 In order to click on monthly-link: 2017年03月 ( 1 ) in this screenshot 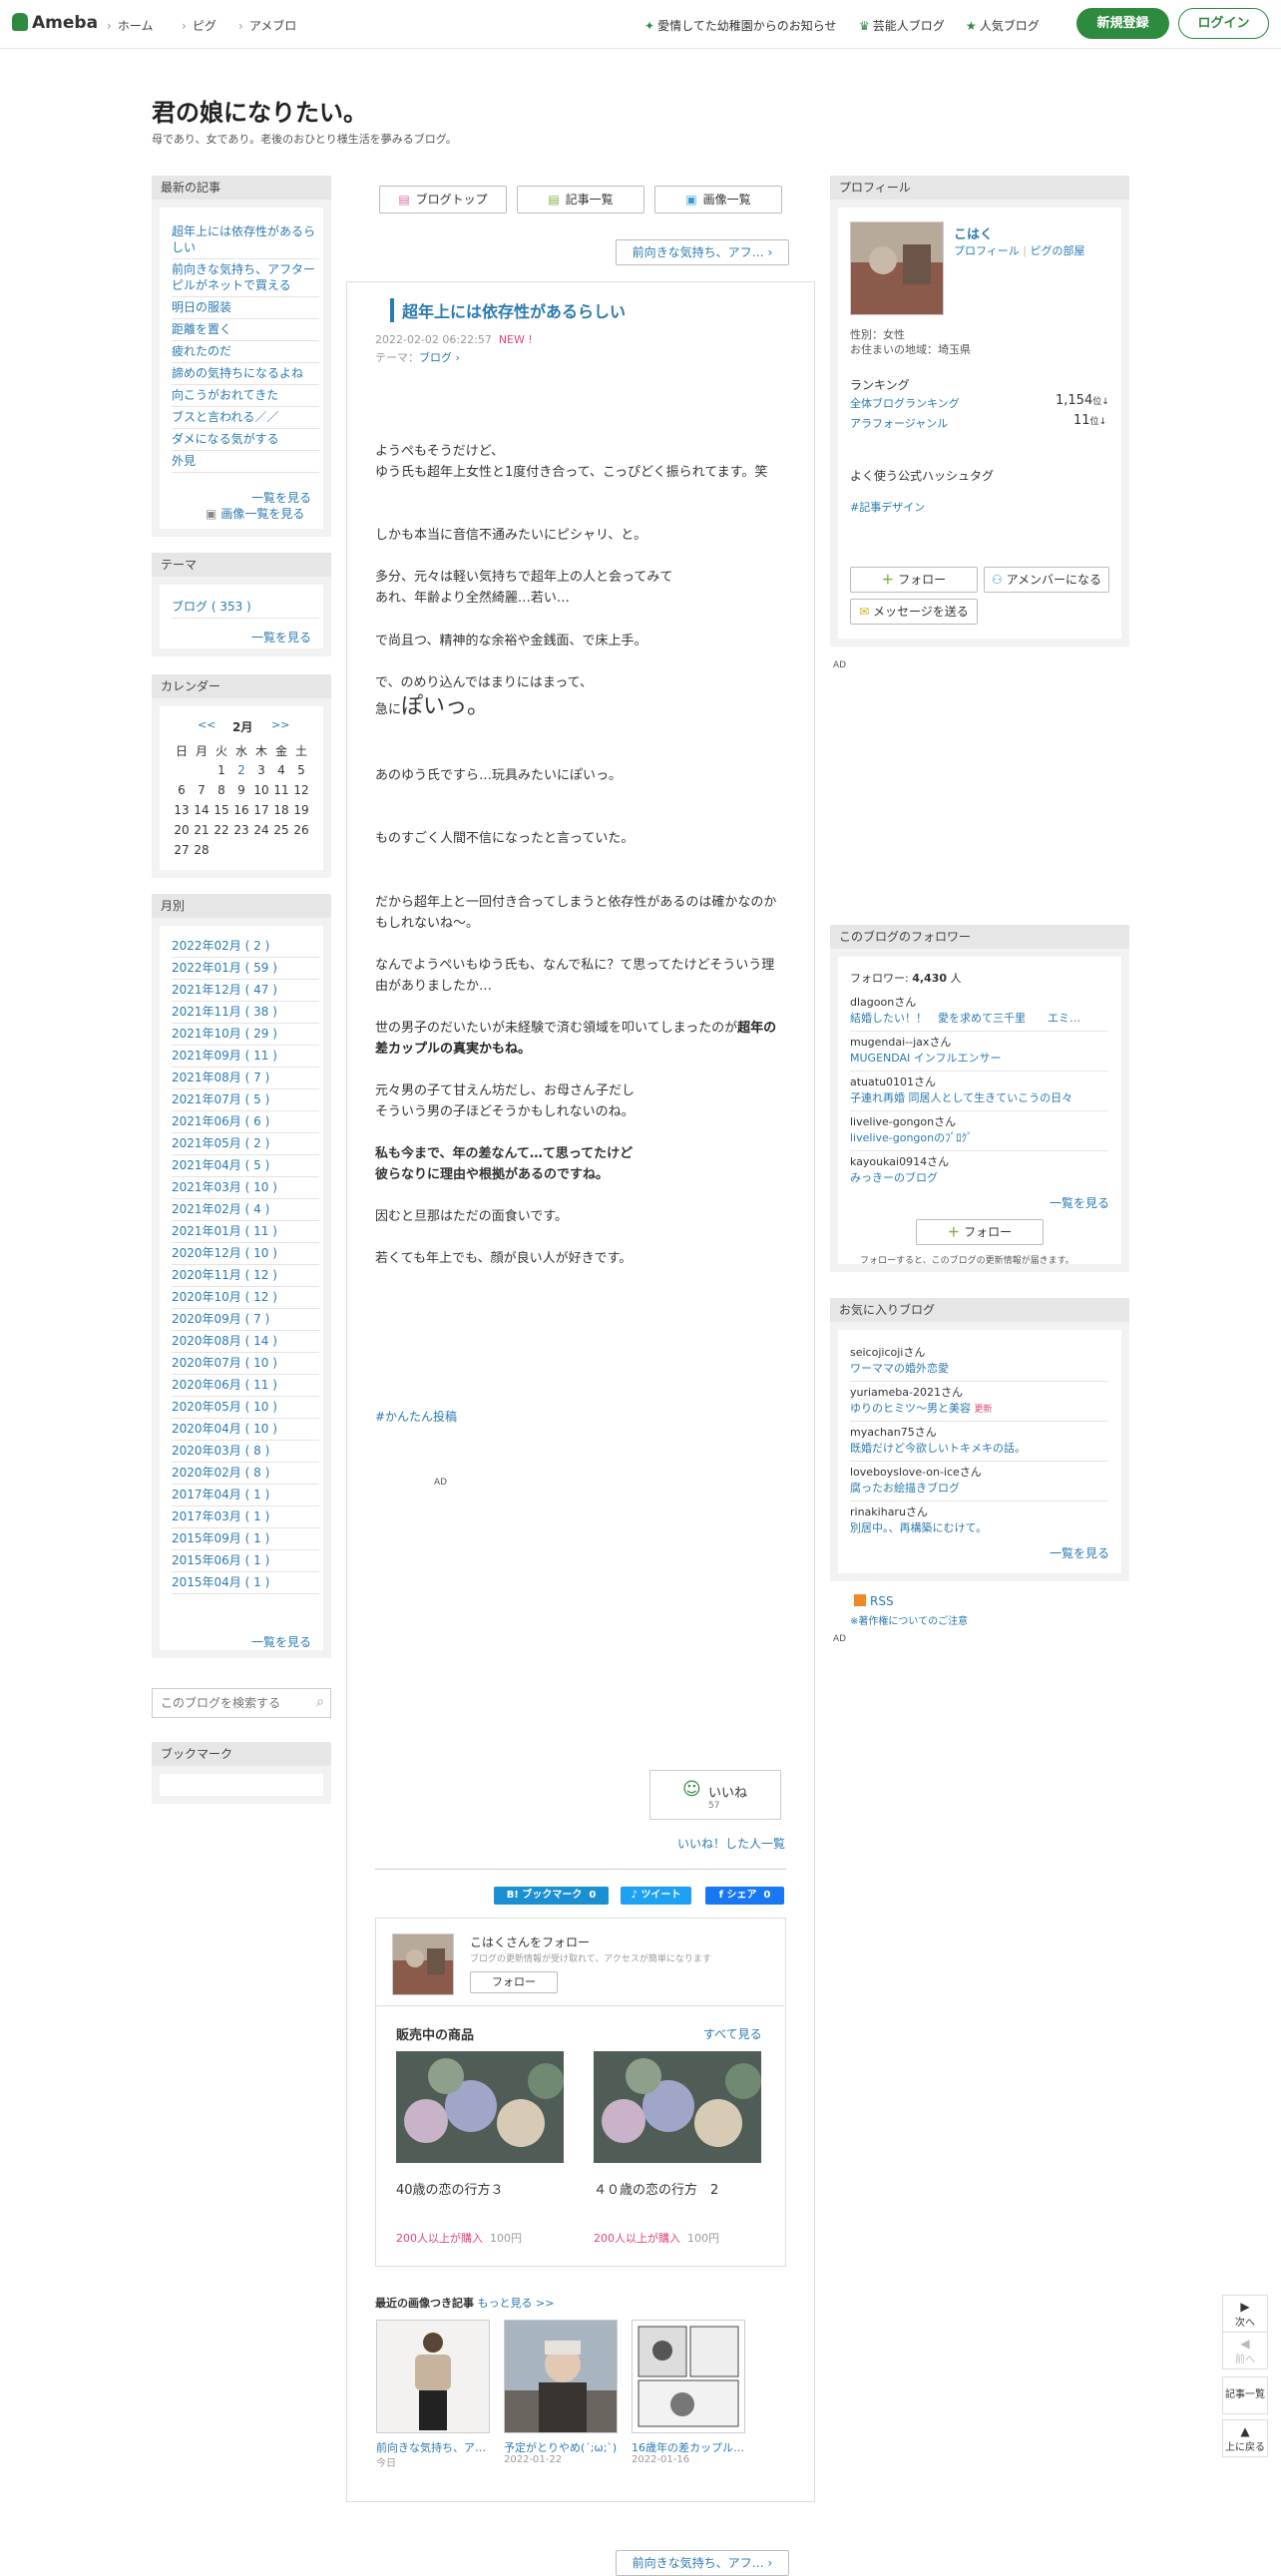, I will do `click(245, 1517)`.